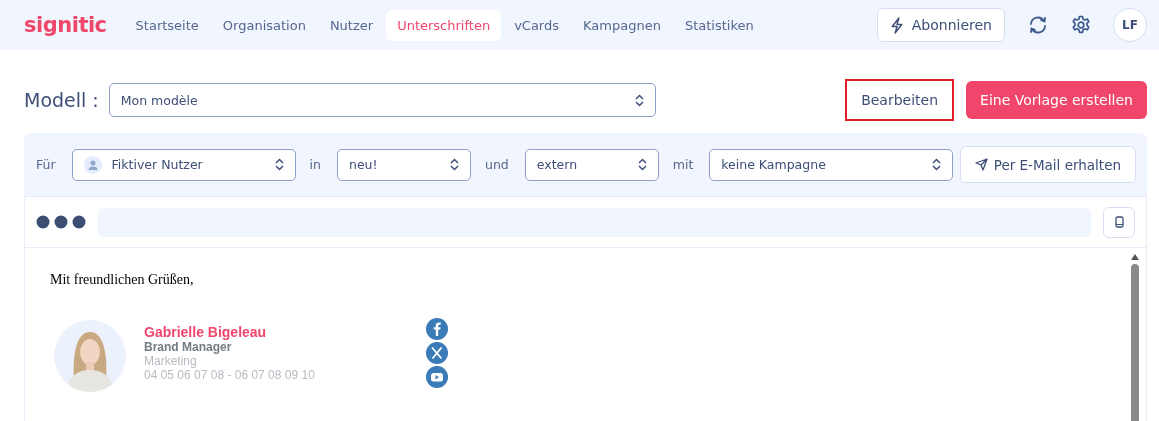  What do you see at coordinates (1056, 100) in the screenshot?
I see `create-template-button: Eine Vorlage erstellen` at bounding box center [1056, 100].